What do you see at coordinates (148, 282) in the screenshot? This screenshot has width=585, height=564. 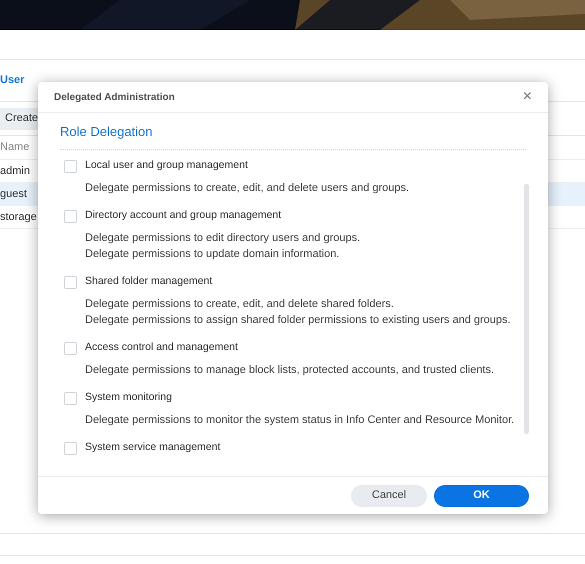 I see `role-label: Shared folder management` at bounding box center [148, 282].